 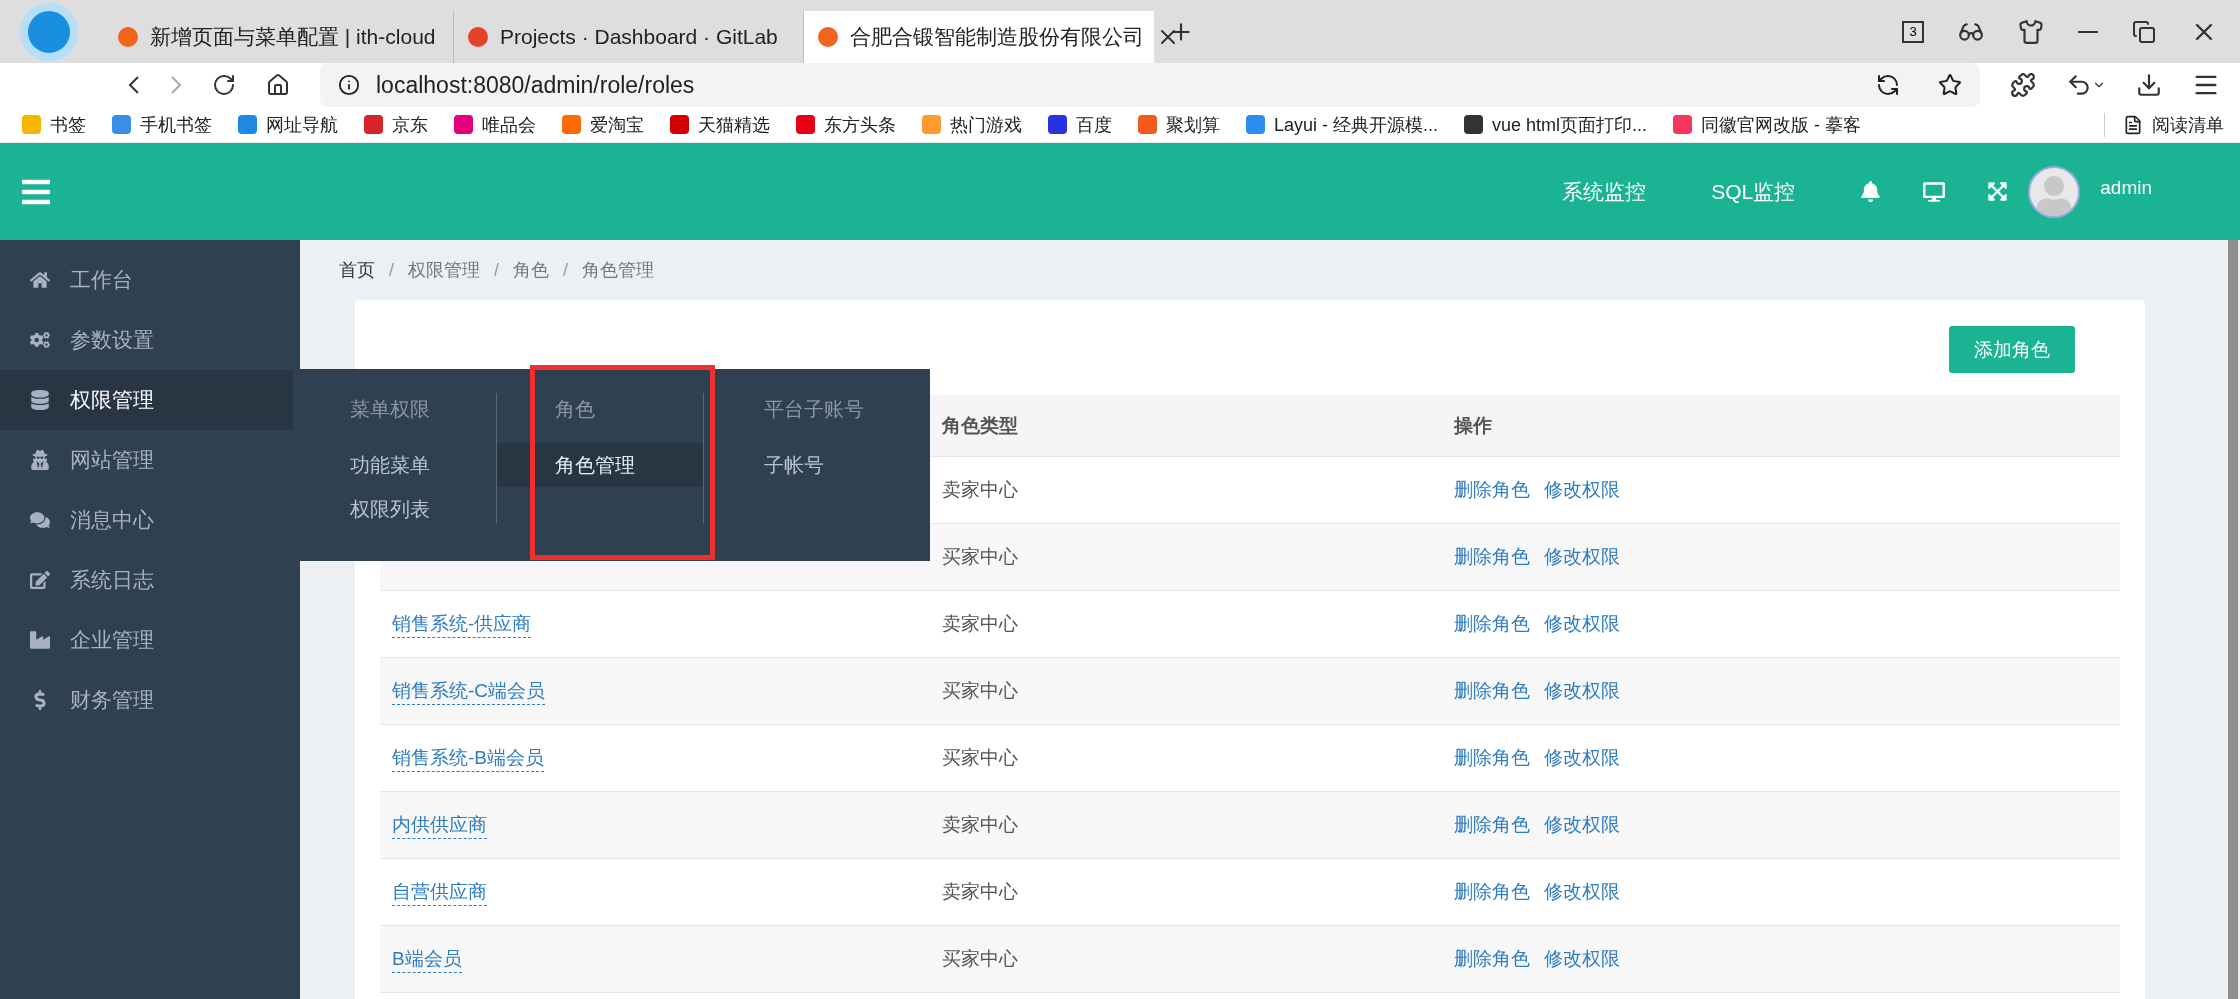 What do you see at coordinates (112, 400) in the screenshot?
I see `sidebar-label: 权限管理` at bounding box center [112, 400].